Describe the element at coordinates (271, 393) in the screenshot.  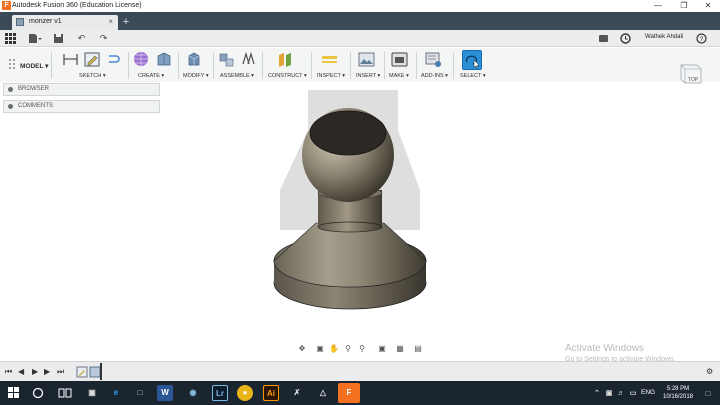
I see `illustrator-icon: Ai` at that location.